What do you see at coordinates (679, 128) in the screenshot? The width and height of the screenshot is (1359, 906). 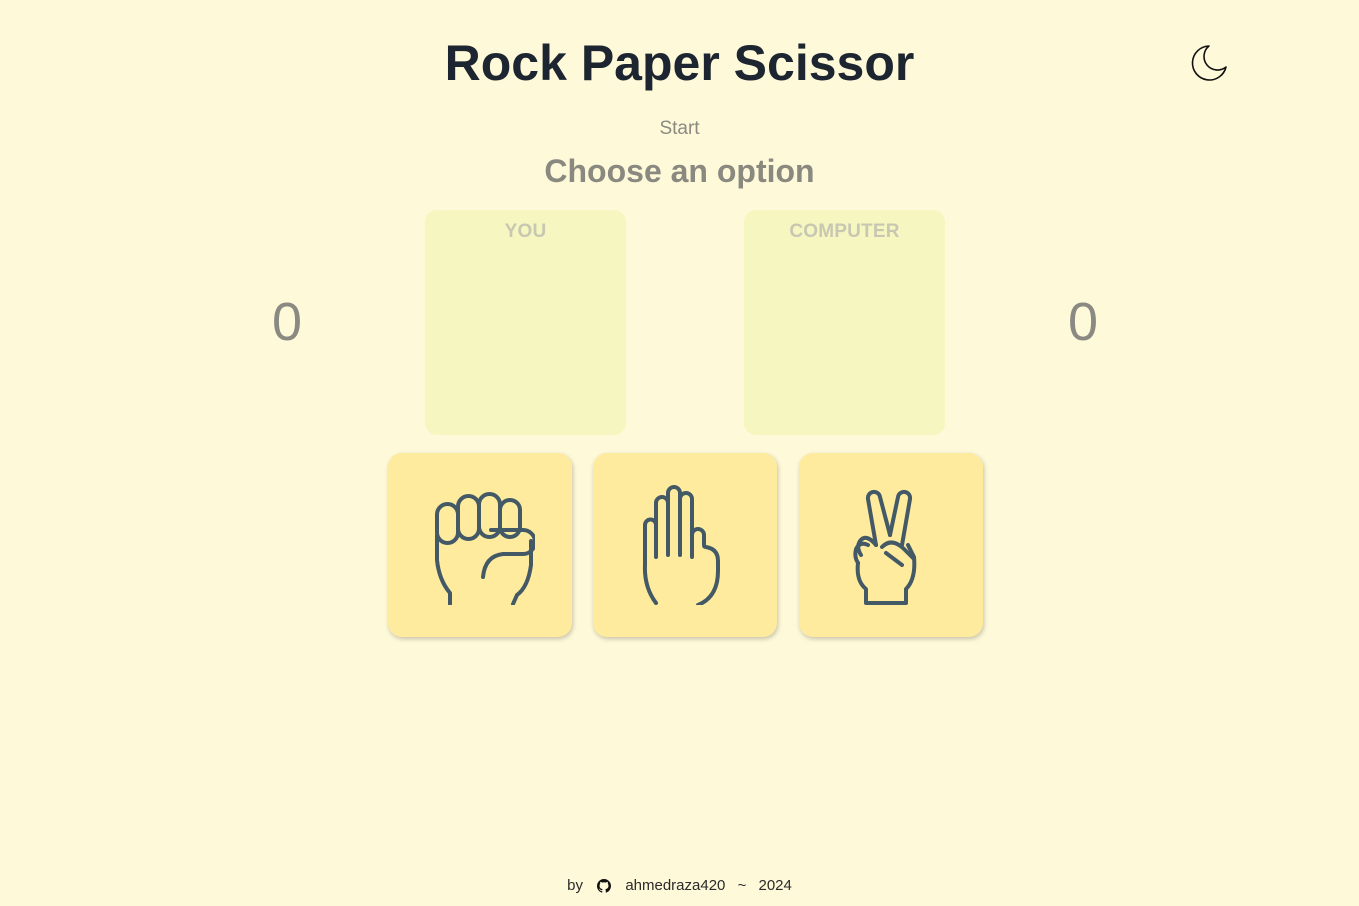 I see `game-status: Start` at bounding box center [679, 128].